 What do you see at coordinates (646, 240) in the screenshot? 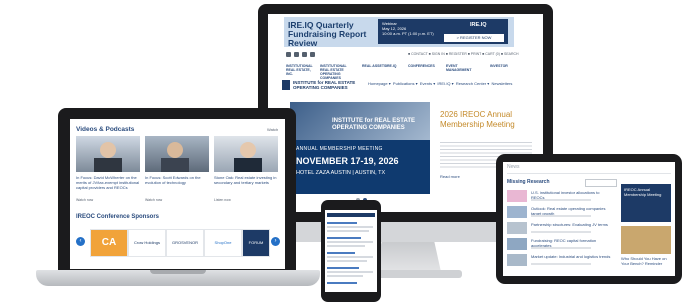
I see `sidebar-image` at bounding box center [646, 240].